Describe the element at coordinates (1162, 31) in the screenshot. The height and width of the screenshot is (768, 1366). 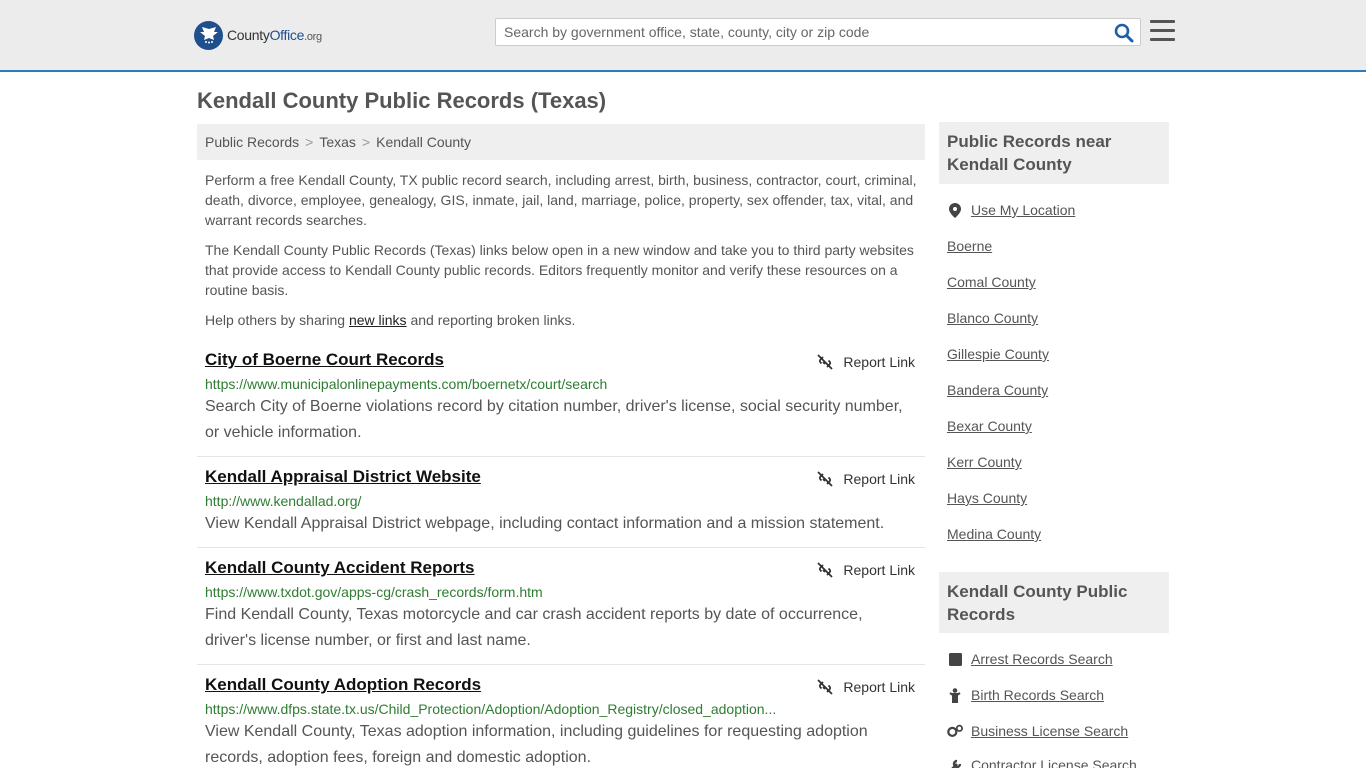
I see `hamburger-menu-icon` at that location.